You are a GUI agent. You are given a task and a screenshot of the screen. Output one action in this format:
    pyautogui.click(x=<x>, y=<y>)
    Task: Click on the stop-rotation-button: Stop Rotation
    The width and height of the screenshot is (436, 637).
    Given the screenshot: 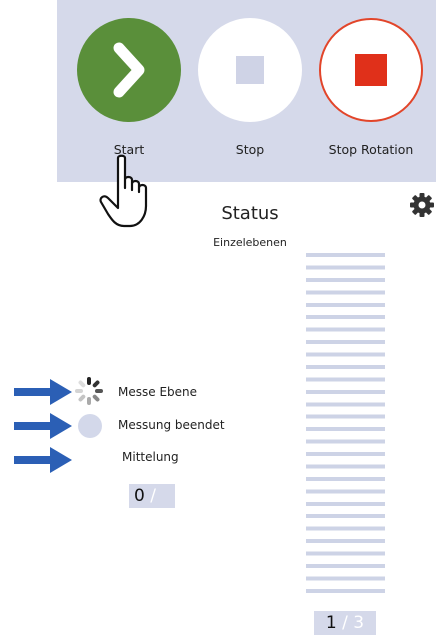 What is the action you would take?
    pyautogui.click(x=367, y=88)
    